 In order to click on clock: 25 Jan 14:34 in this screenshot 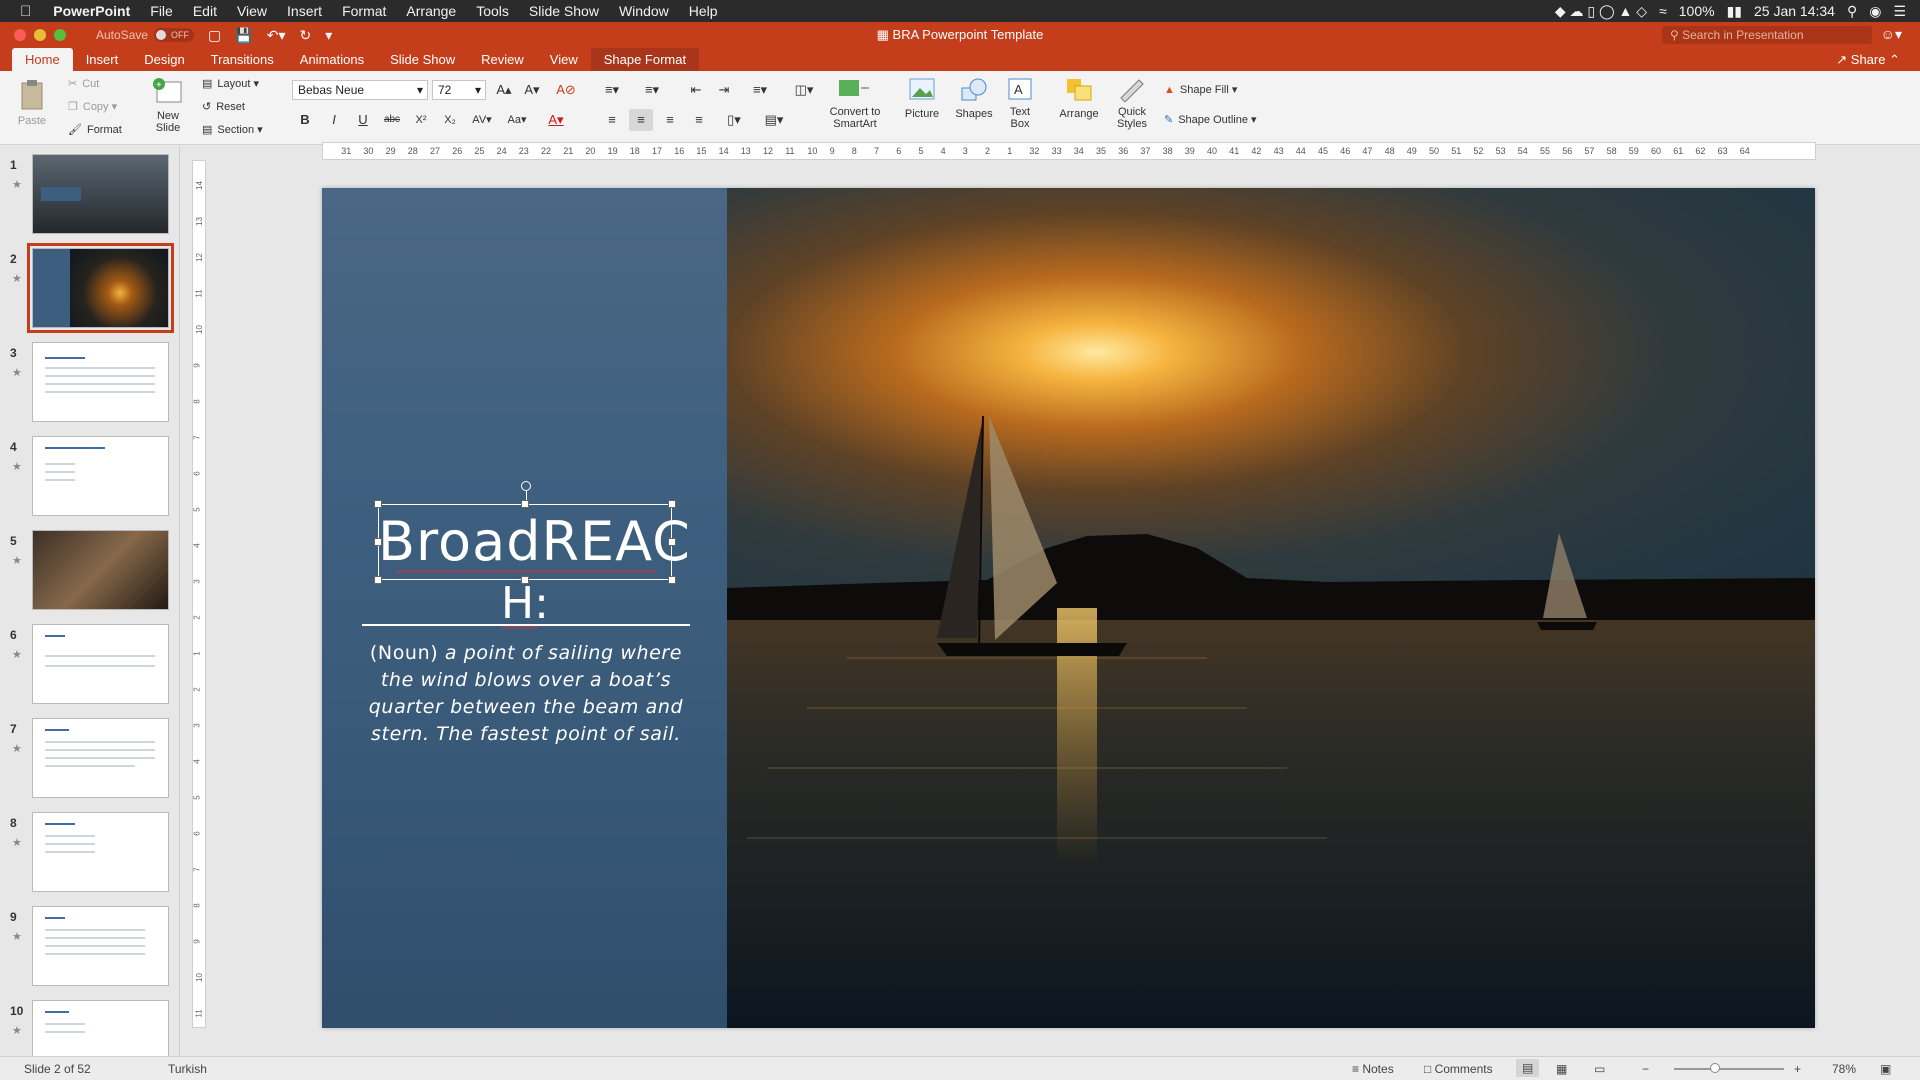, I will do `click(1794, 11)`.